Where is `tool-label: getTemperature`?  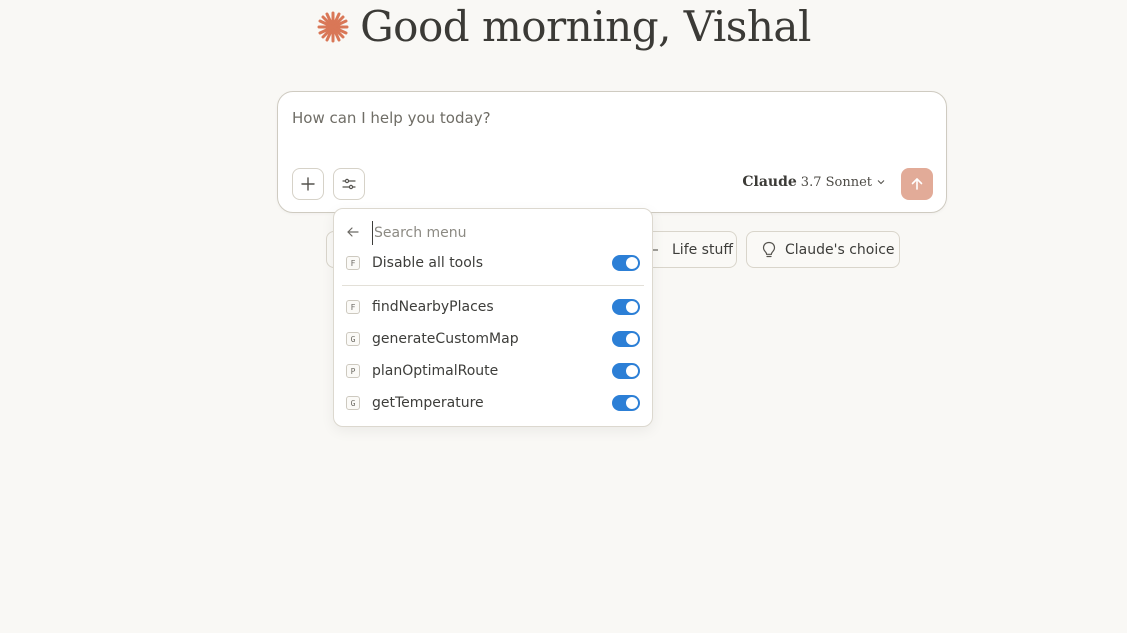
tool-label: getTemperature is located at coordinates (428, 403).